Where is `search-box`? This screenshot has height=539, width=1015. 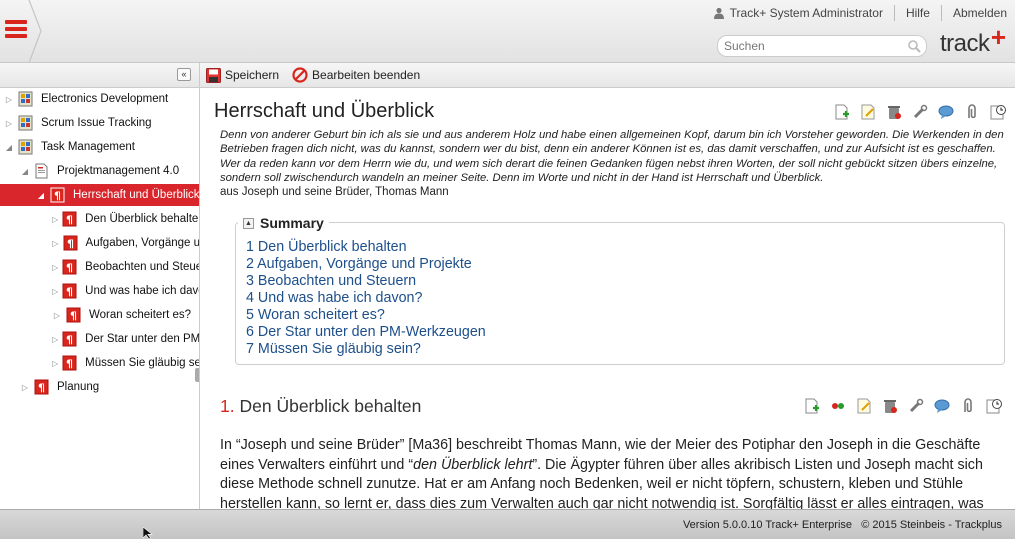 search-box is located at coordinates (822, 46).